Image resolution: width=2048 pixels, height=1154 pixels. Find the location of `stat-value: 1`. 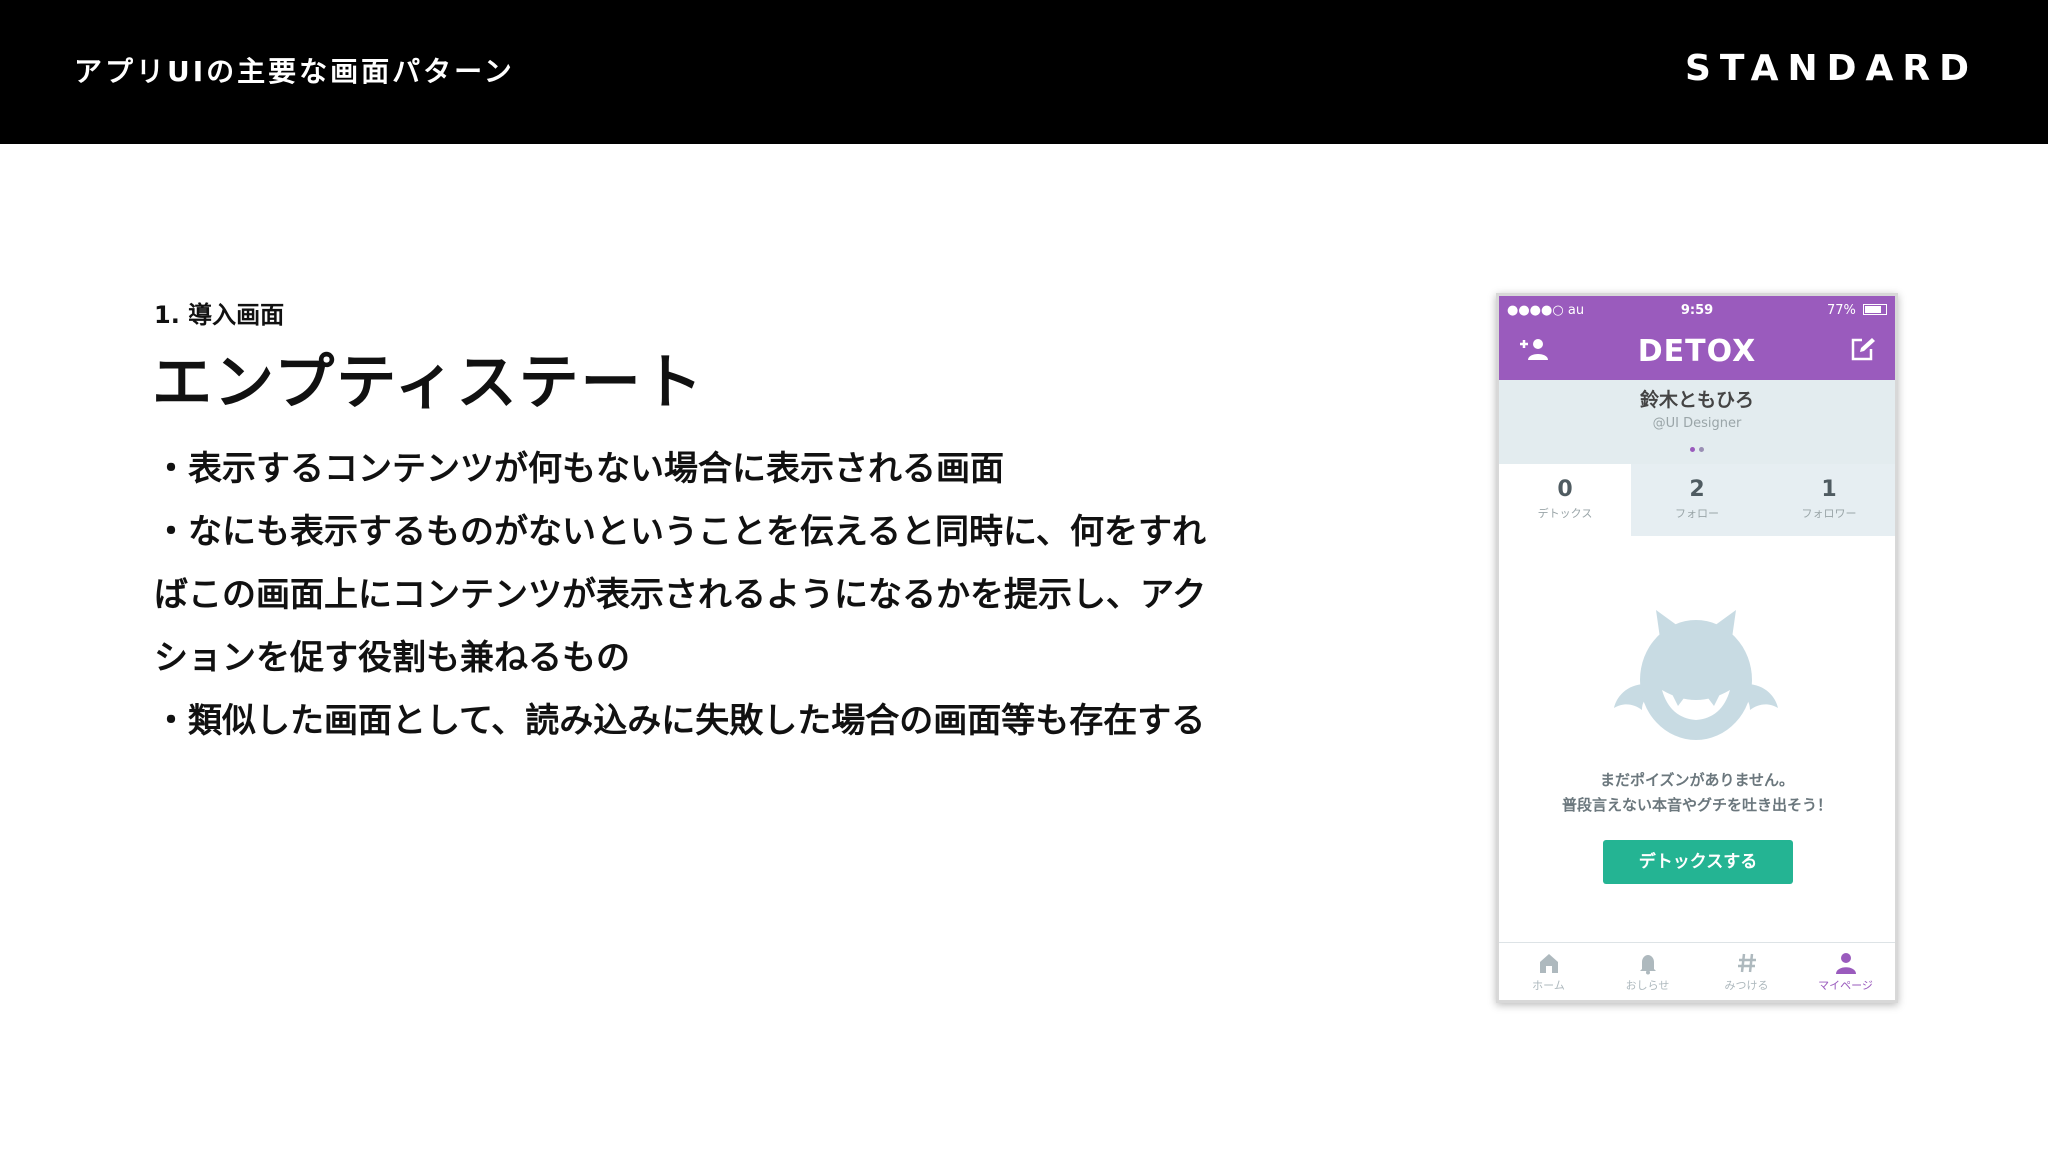

stat-value: 1 is located at coordinates (1829, 489).